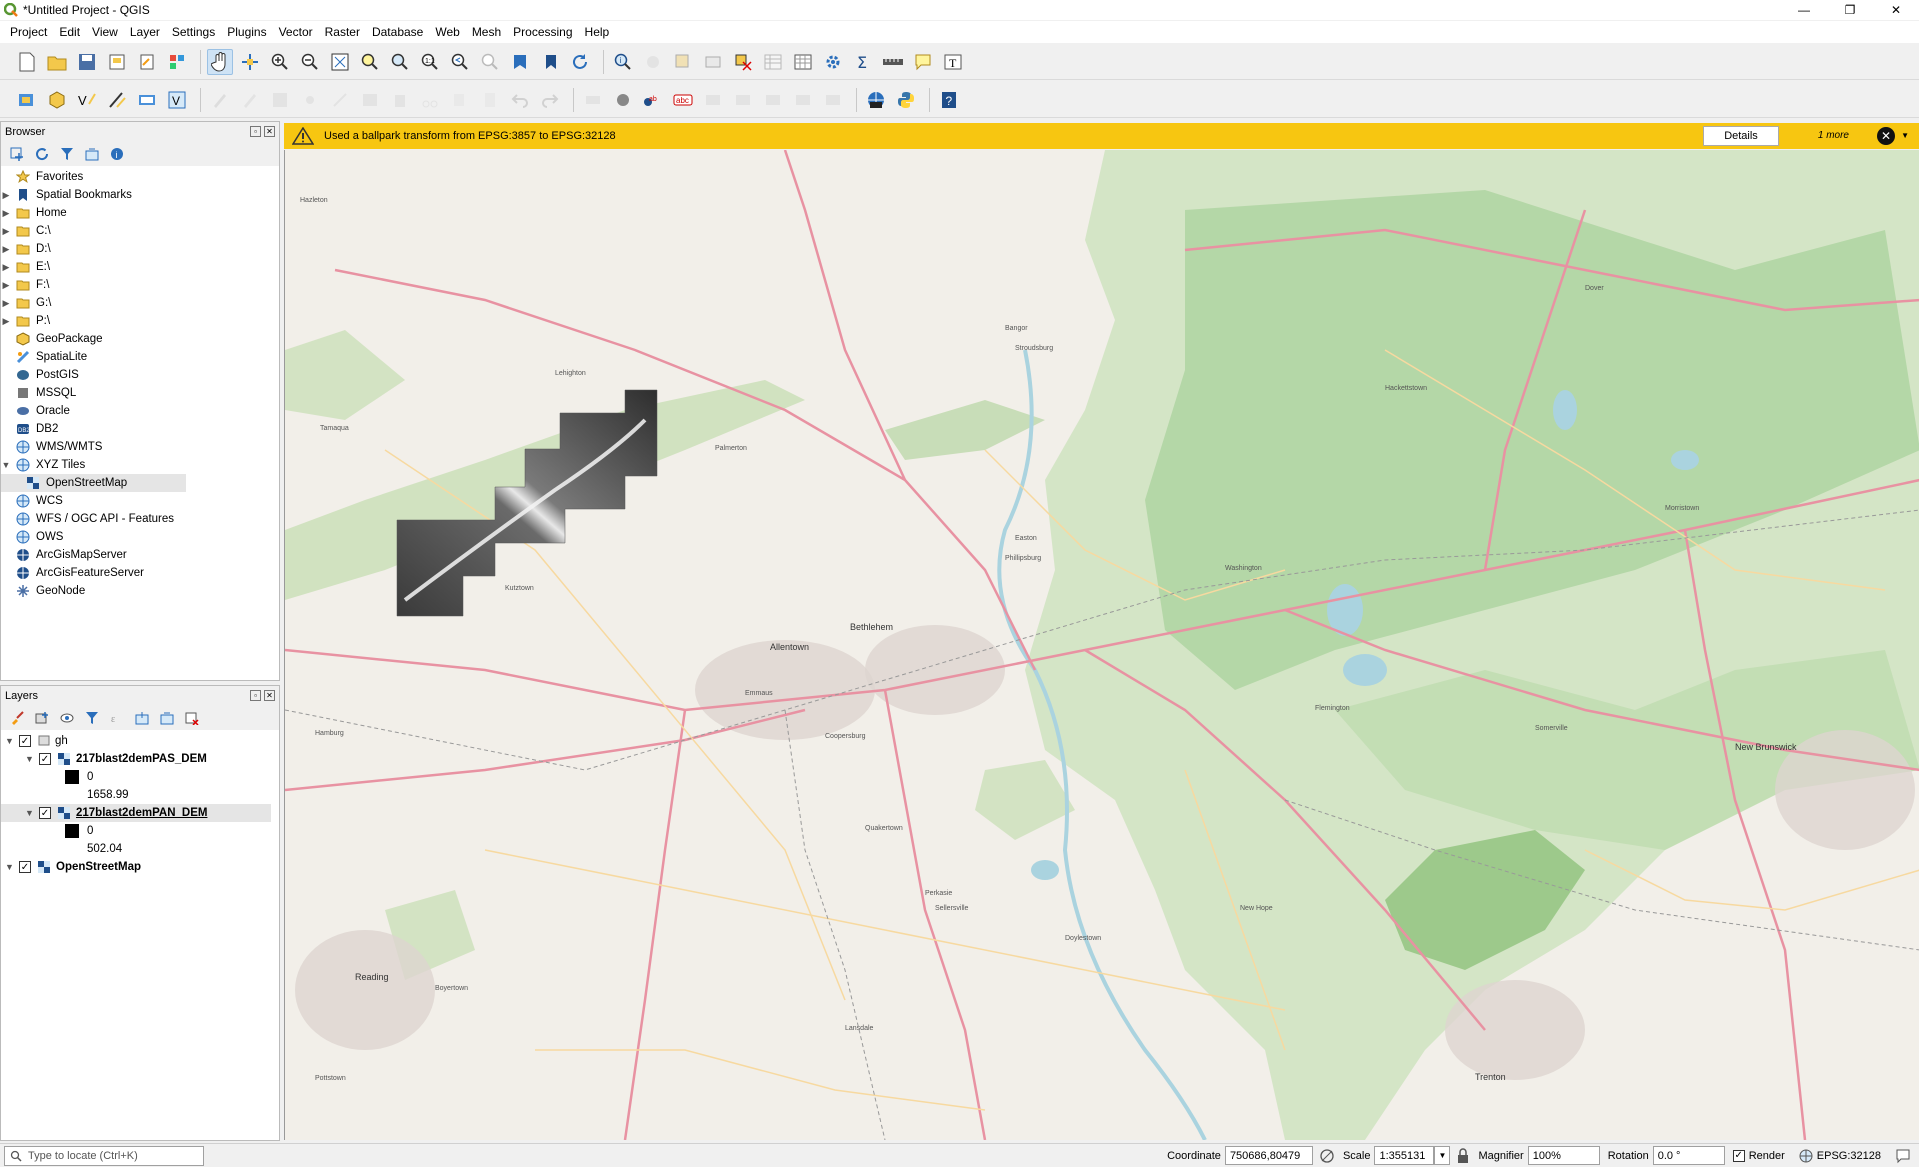  Describe the element at coordinates (923, 62) in the screenshot. I see `map-tips-button` at that location.